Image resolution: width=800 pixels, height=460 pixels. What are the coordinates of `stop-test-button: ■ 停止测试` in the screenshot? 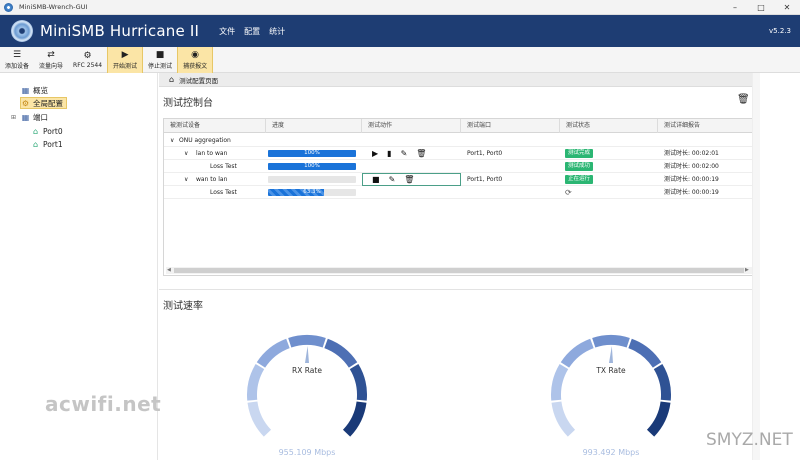 It's located at (160, 60).